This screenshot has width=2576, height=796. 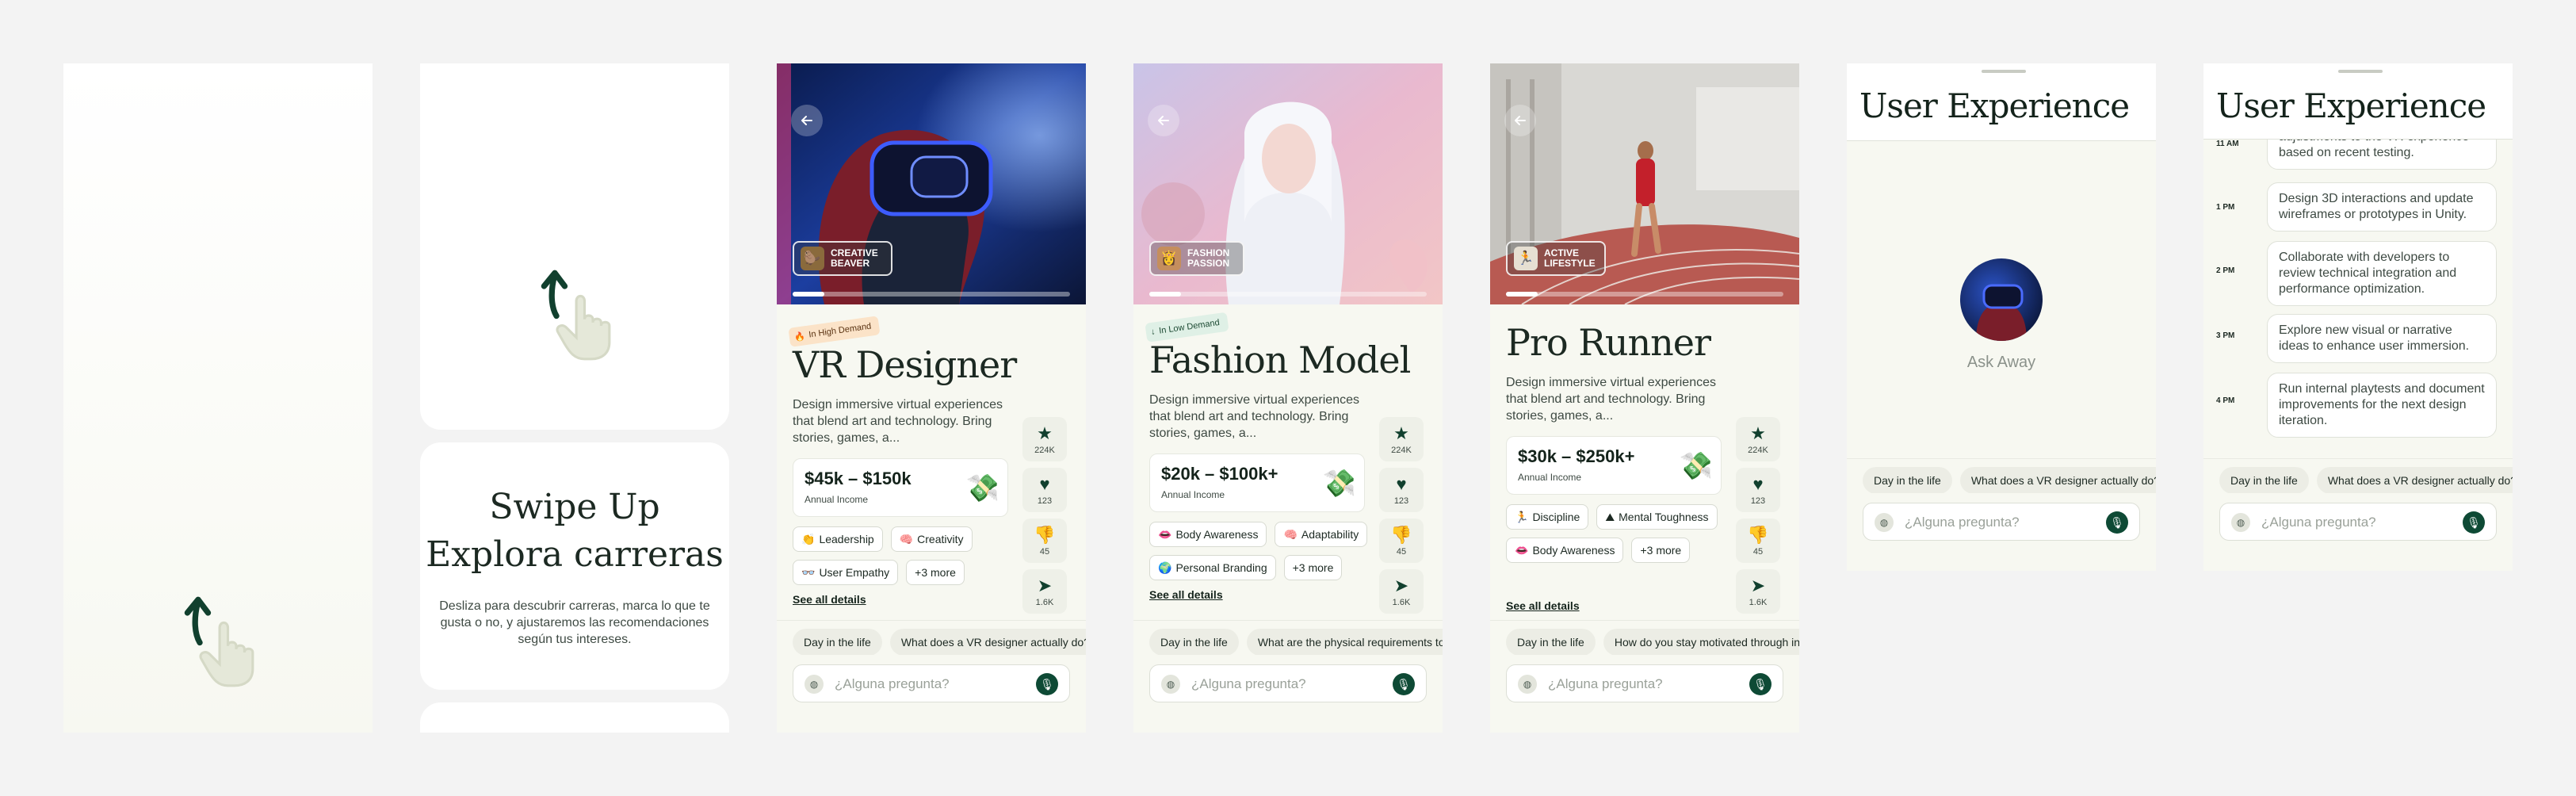 I want to click on star-icon: ★, so click(x=1401, y=433).